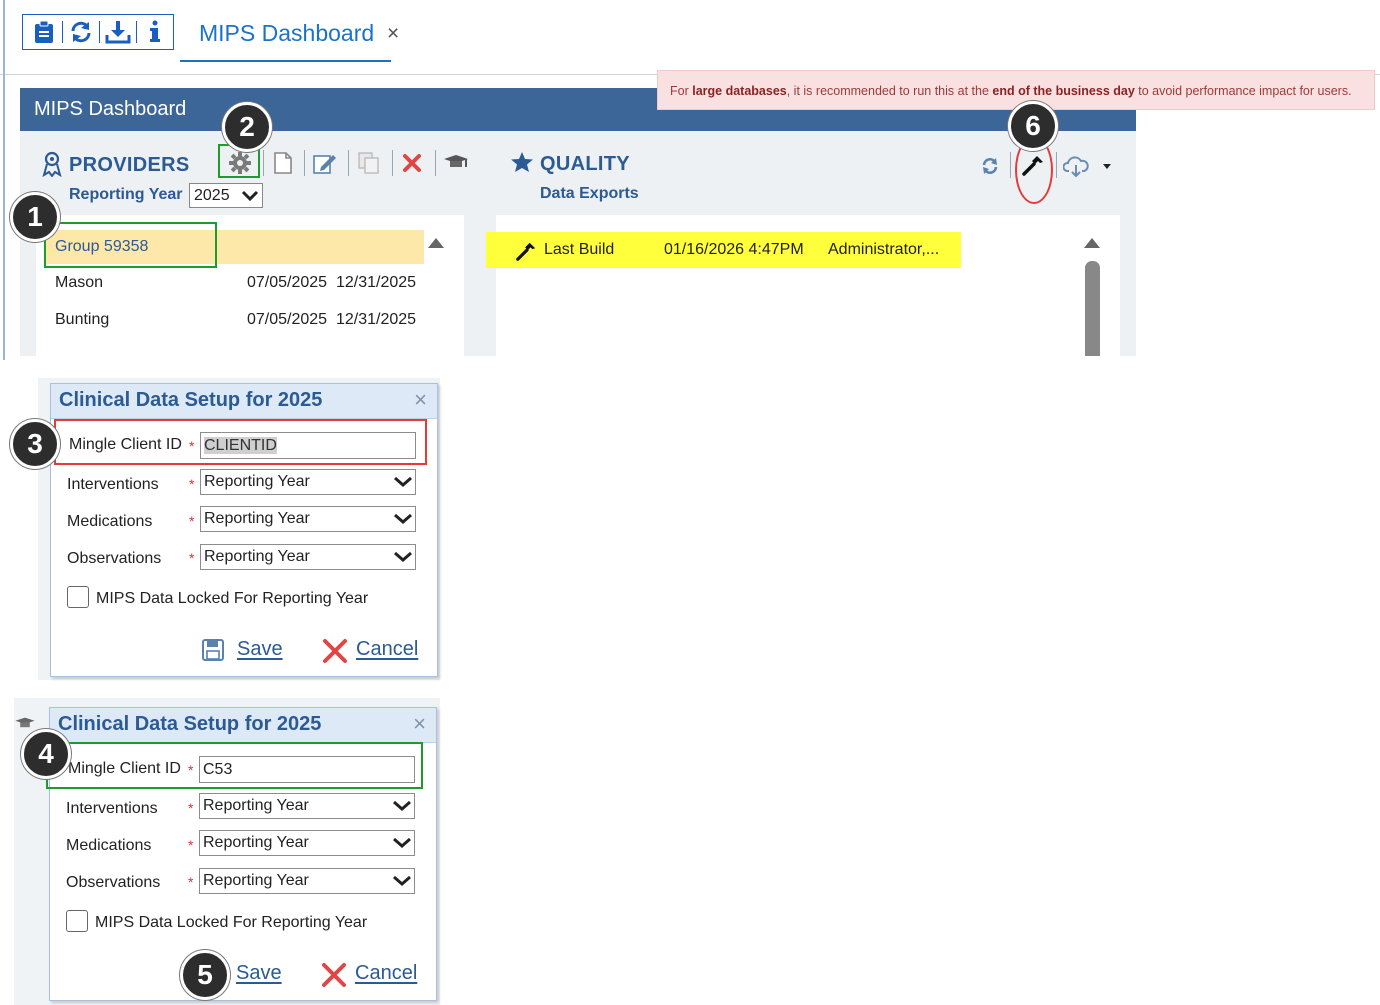 This screenshot has width=1380, height=1005. Describe the element at coordinates (35, 217) in the screenshot. I see `callout-badge-1: 1` at that location.